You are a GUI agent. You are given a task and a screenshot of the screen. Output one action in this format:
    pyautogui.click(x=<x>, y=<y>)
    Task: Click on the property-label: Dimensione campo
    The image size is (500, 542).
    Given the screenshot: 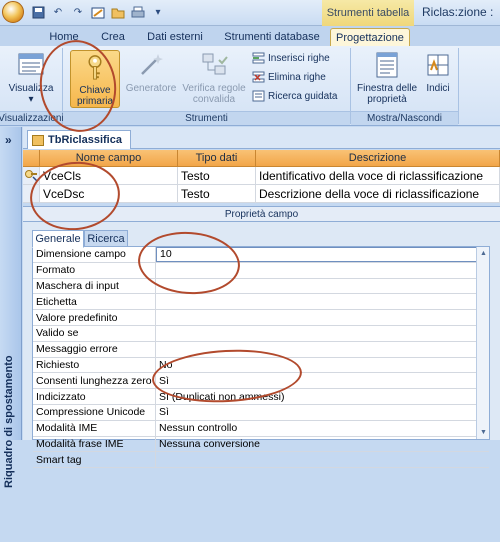 What is the action you would take?
    pyautogui.click(x=94, y=254)
    